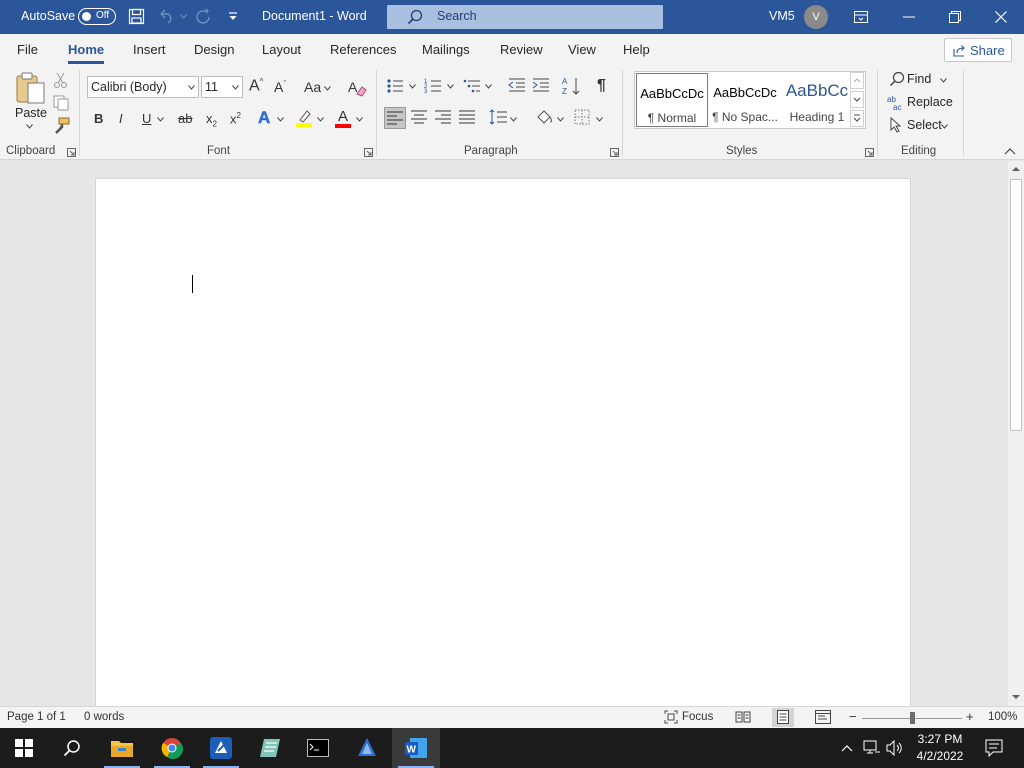 The width and height of the screenshot is (1024, 768). Describe the element at coordinates (434, 88) in the screenshot. I see `numbering-icon: 123` at that location.